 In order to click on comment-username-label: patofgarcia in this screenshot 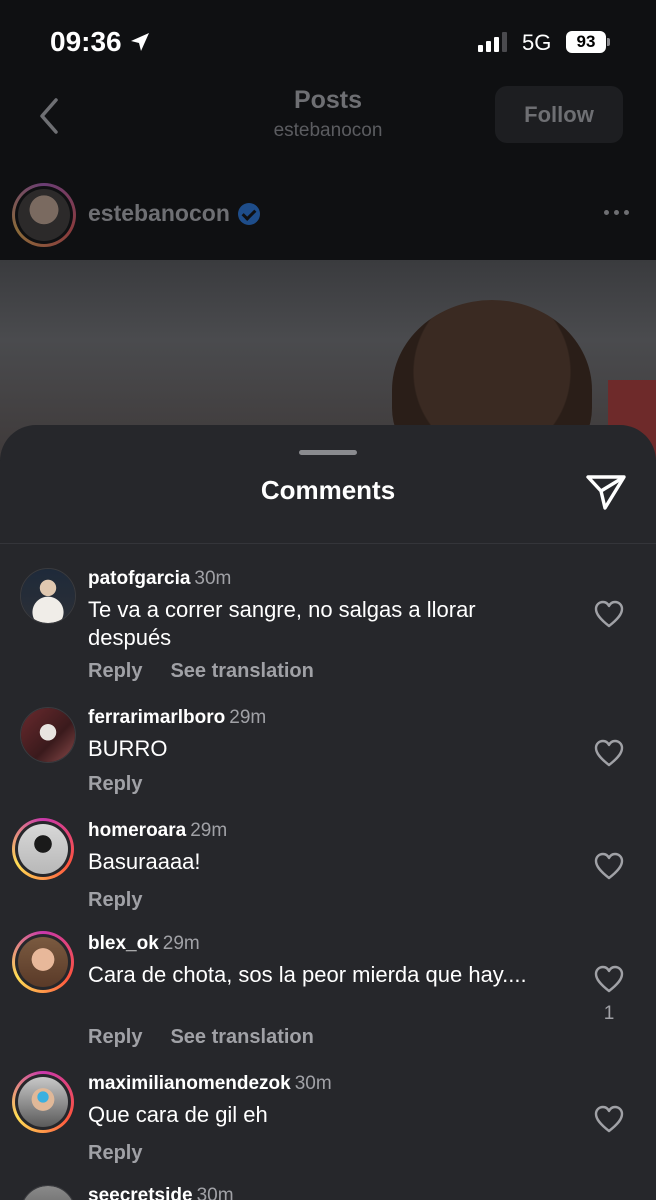, I will do `click(139, 578)`.